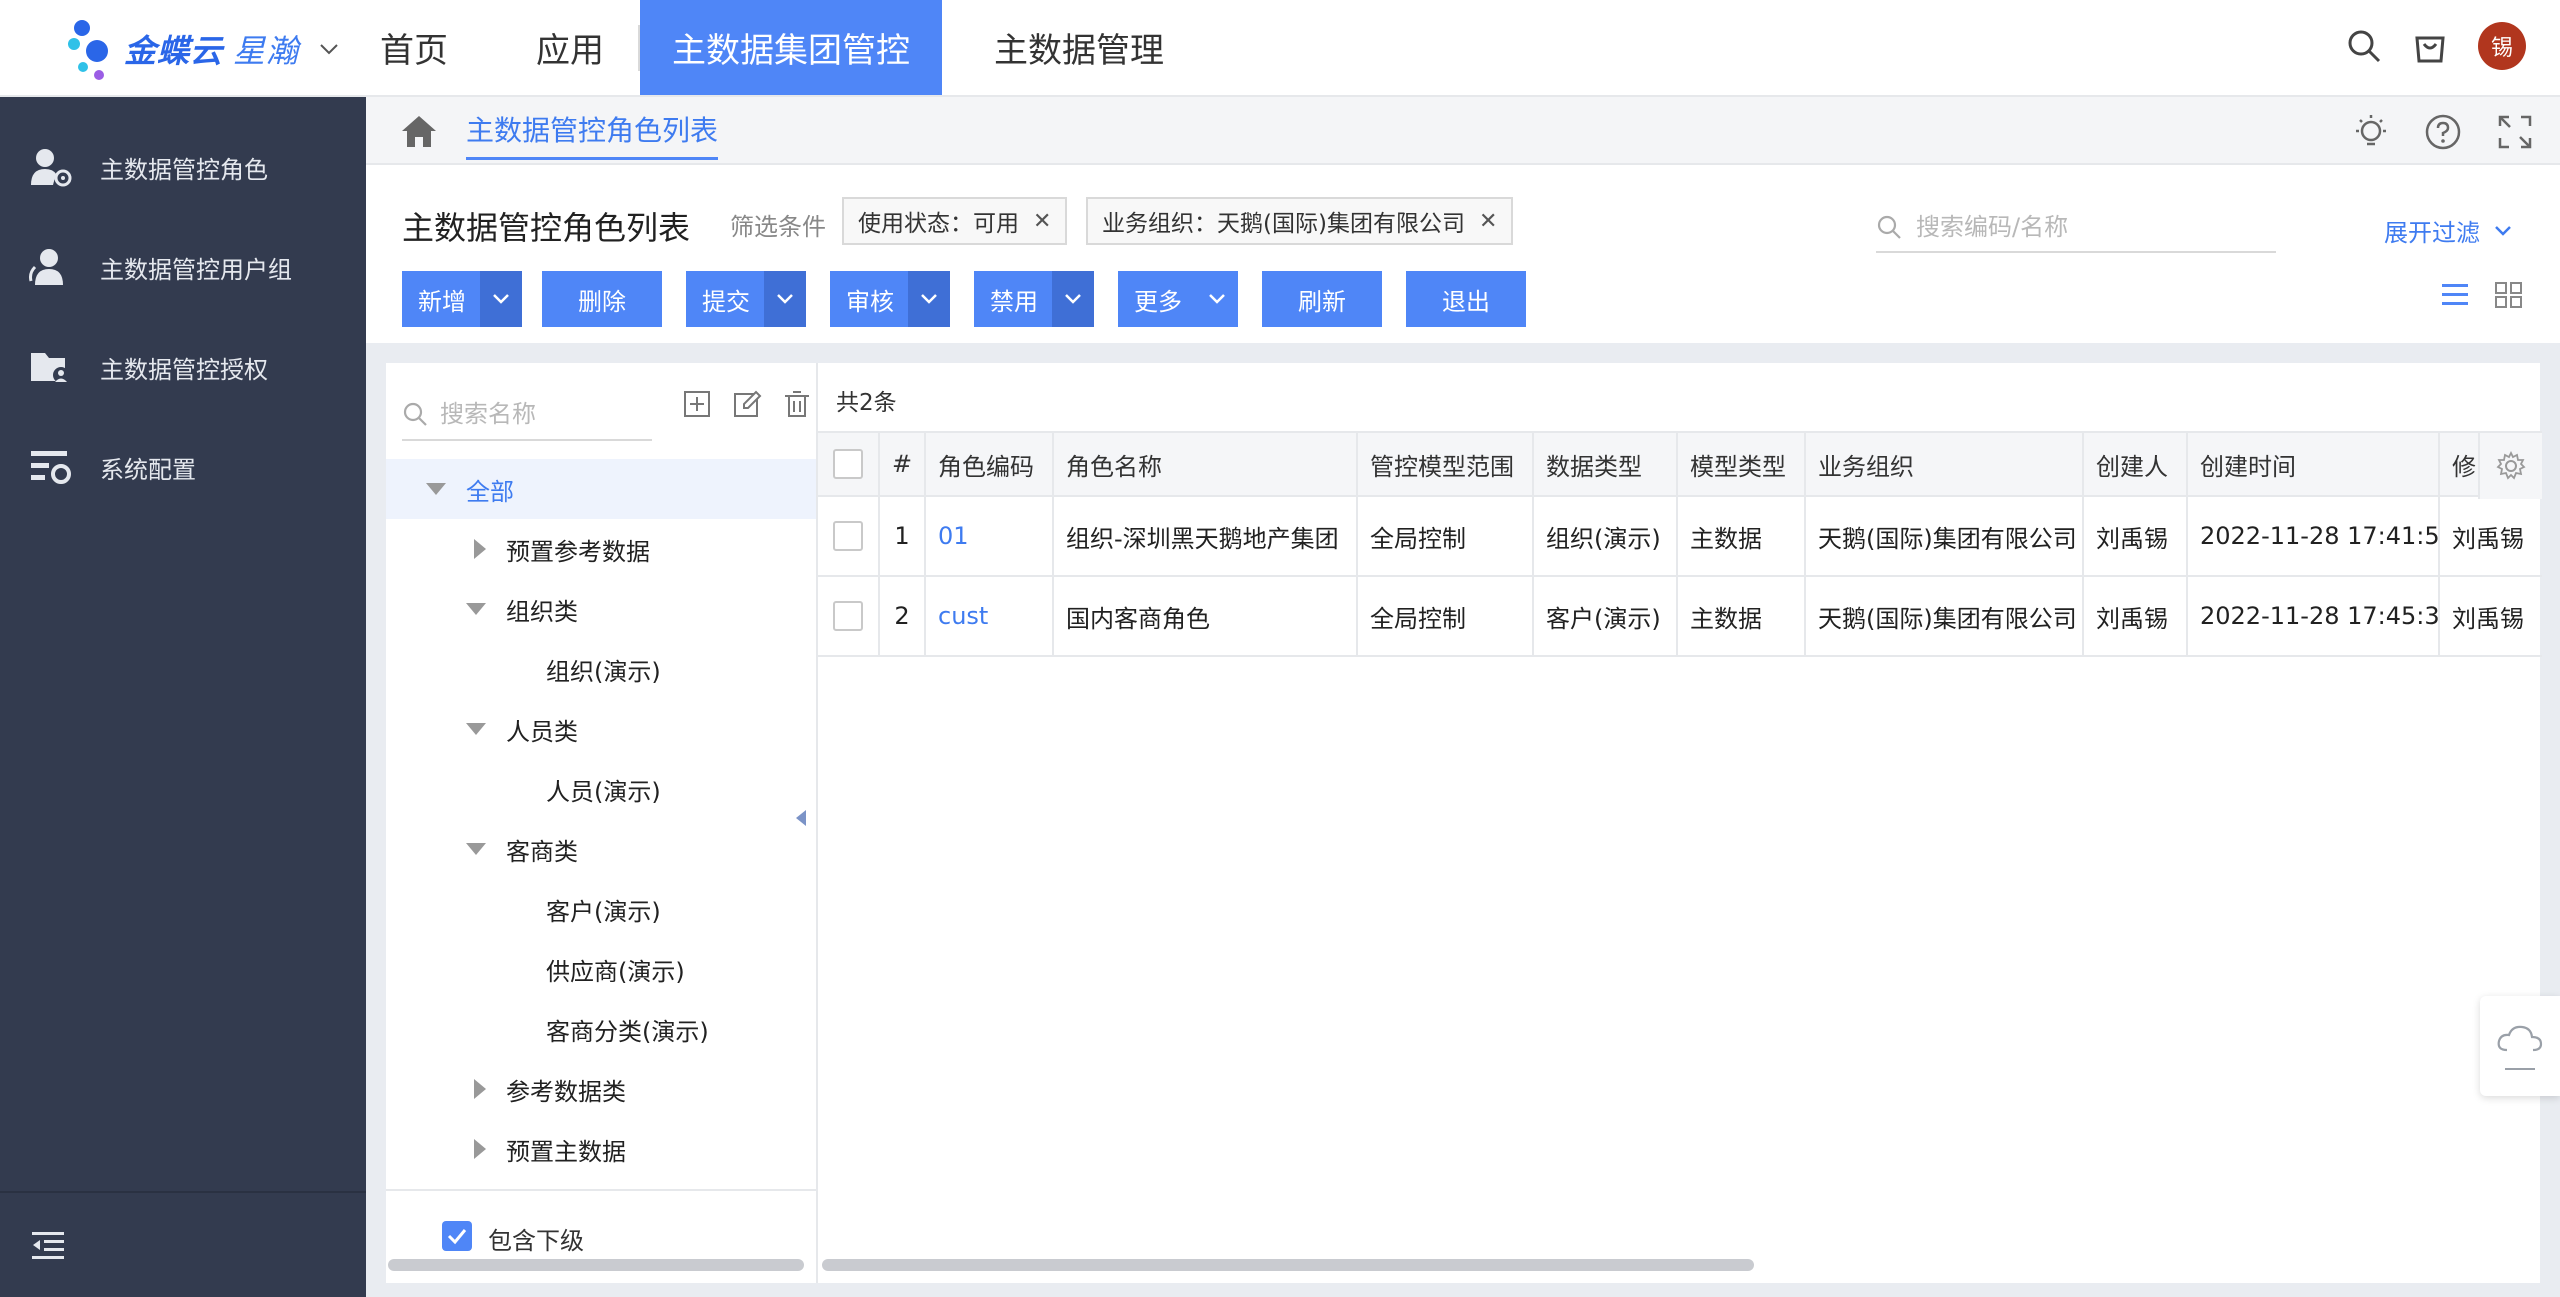 The height and width of the screenshot is (1297, 2560). What do you see at coordinates (540, 414) in the screenshot?
I see `tree-search-input` at bounding box center [540, 414].